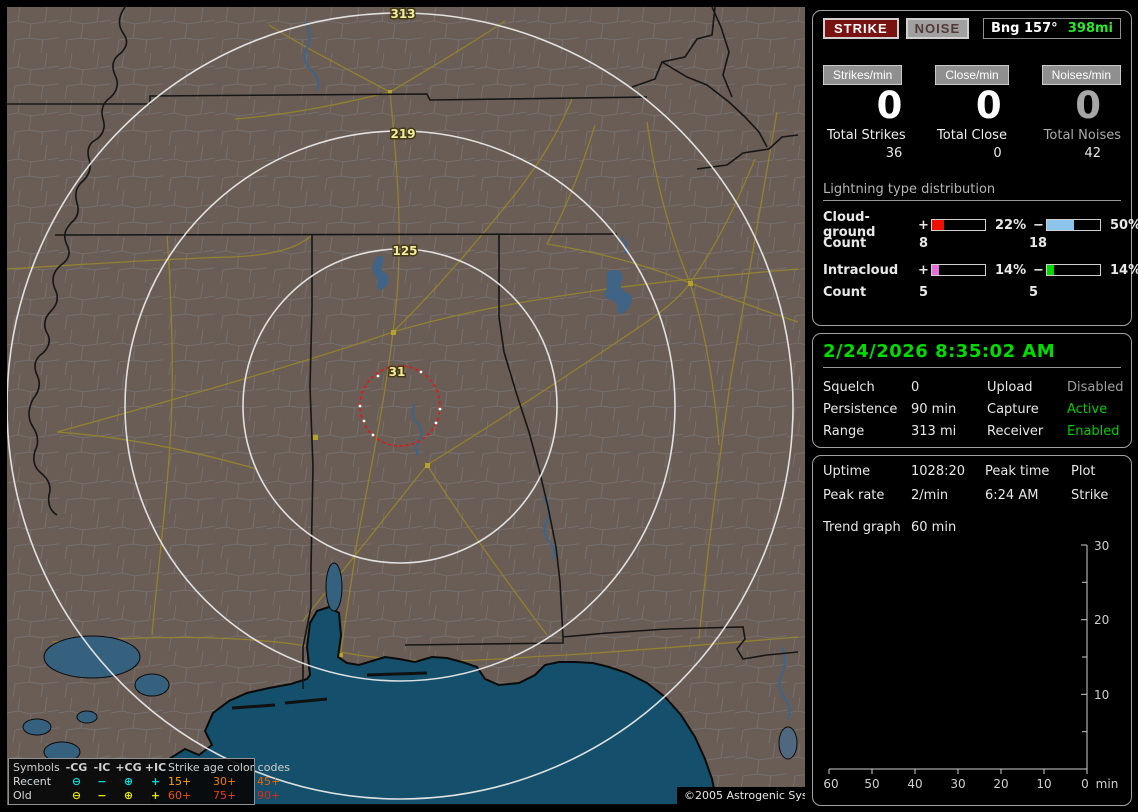 This screenshot has height=812, width=1138. I want to click on total-strikes-label: Total Strikes, so click(866, 135).